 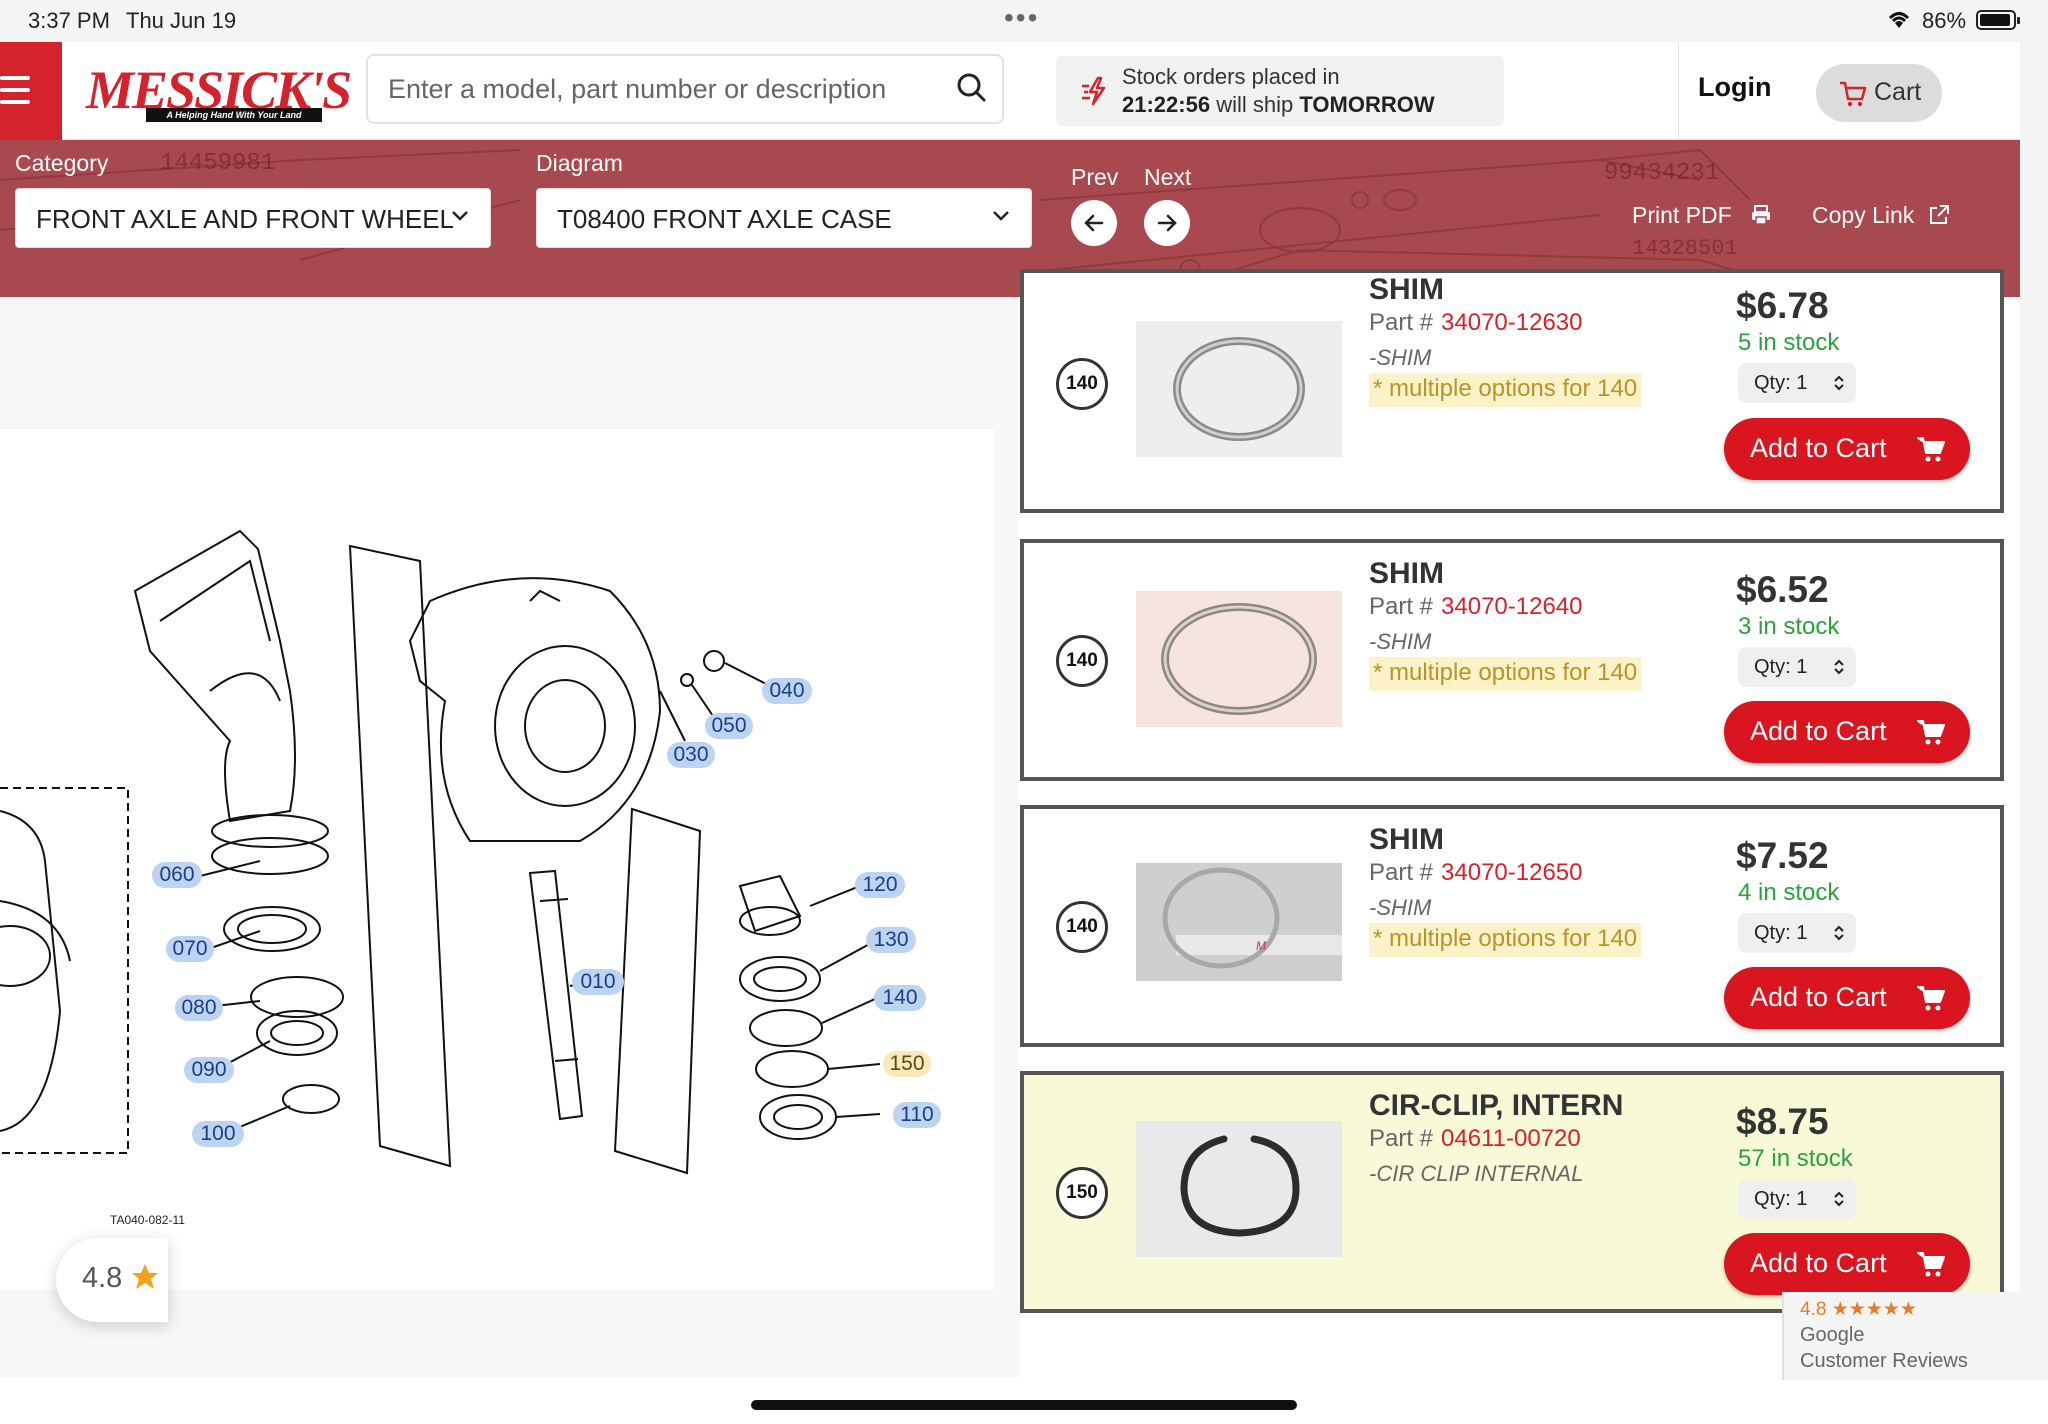 What do you see at coordinates (724, 219) in the screenshot?
I see `diagram-select-value: T08400 FRONT AXLE CASE` at bounding box center [724, 219].